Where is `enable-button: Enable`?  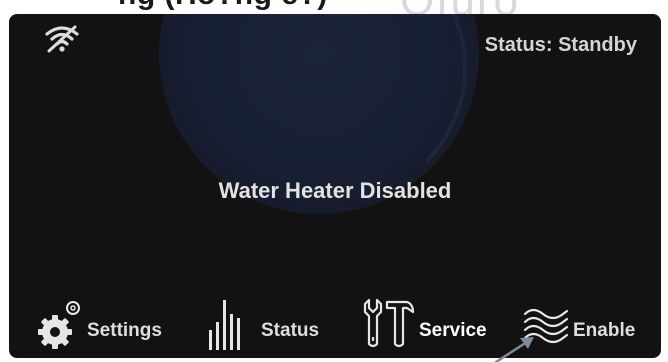 enable-button: Enable is located at coordinates (591, 322).